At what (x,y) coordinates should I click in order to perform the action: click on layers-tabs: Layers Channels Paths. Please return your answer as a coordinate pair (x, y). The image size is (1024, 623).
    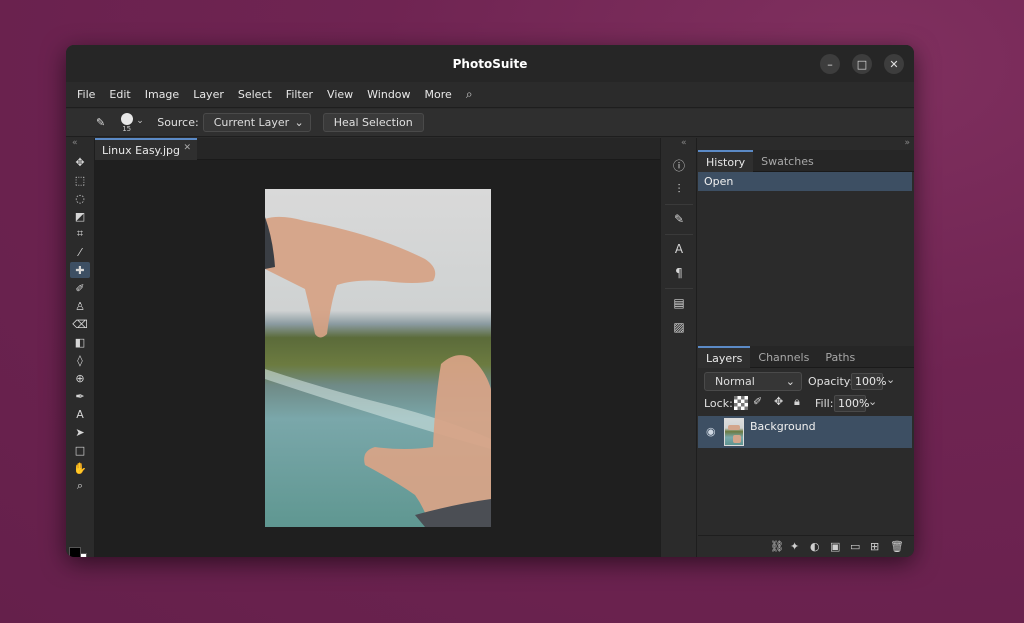
    Looking at the image, I should click on (806, 357).